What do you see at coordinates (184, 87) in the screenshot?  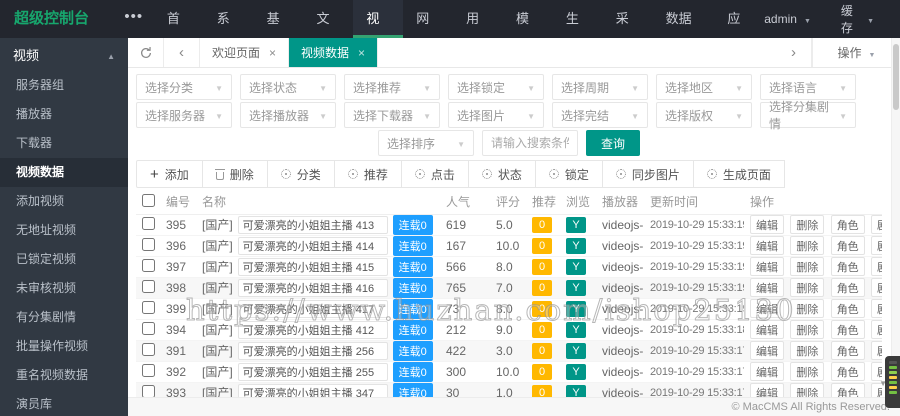 I see `filter-select: 选择分类` at bounding box center [184, 87].